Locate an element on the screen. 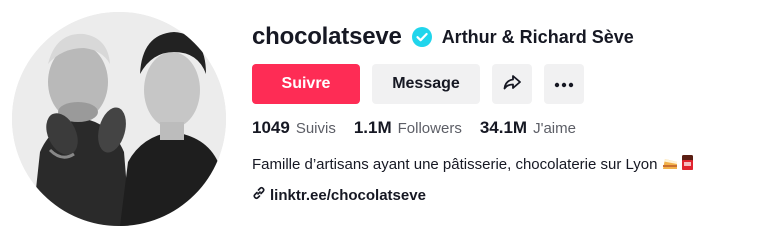 This screenshot has height=245, width=782. likes-count: 34.1M is located at coordinates (503, 127).